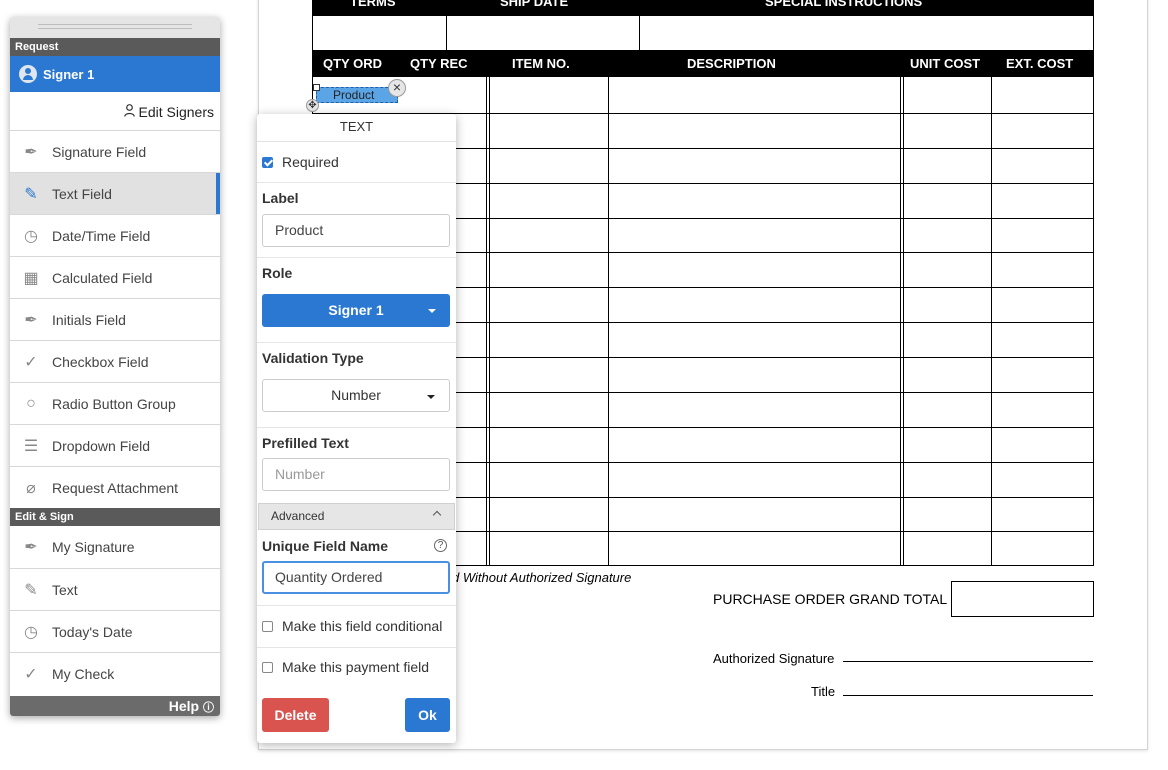  What do you see at coordinates (267, 162) in the screenshot?
I see `required-checkbox` at bounding box center [267, 162].